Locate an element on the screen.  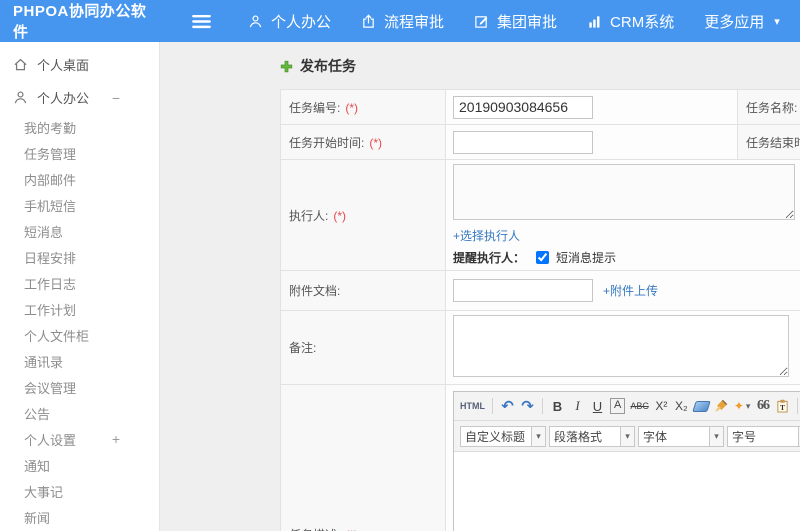
sidebar-item: 个人文件柜 is located at coordinates (79, 335).